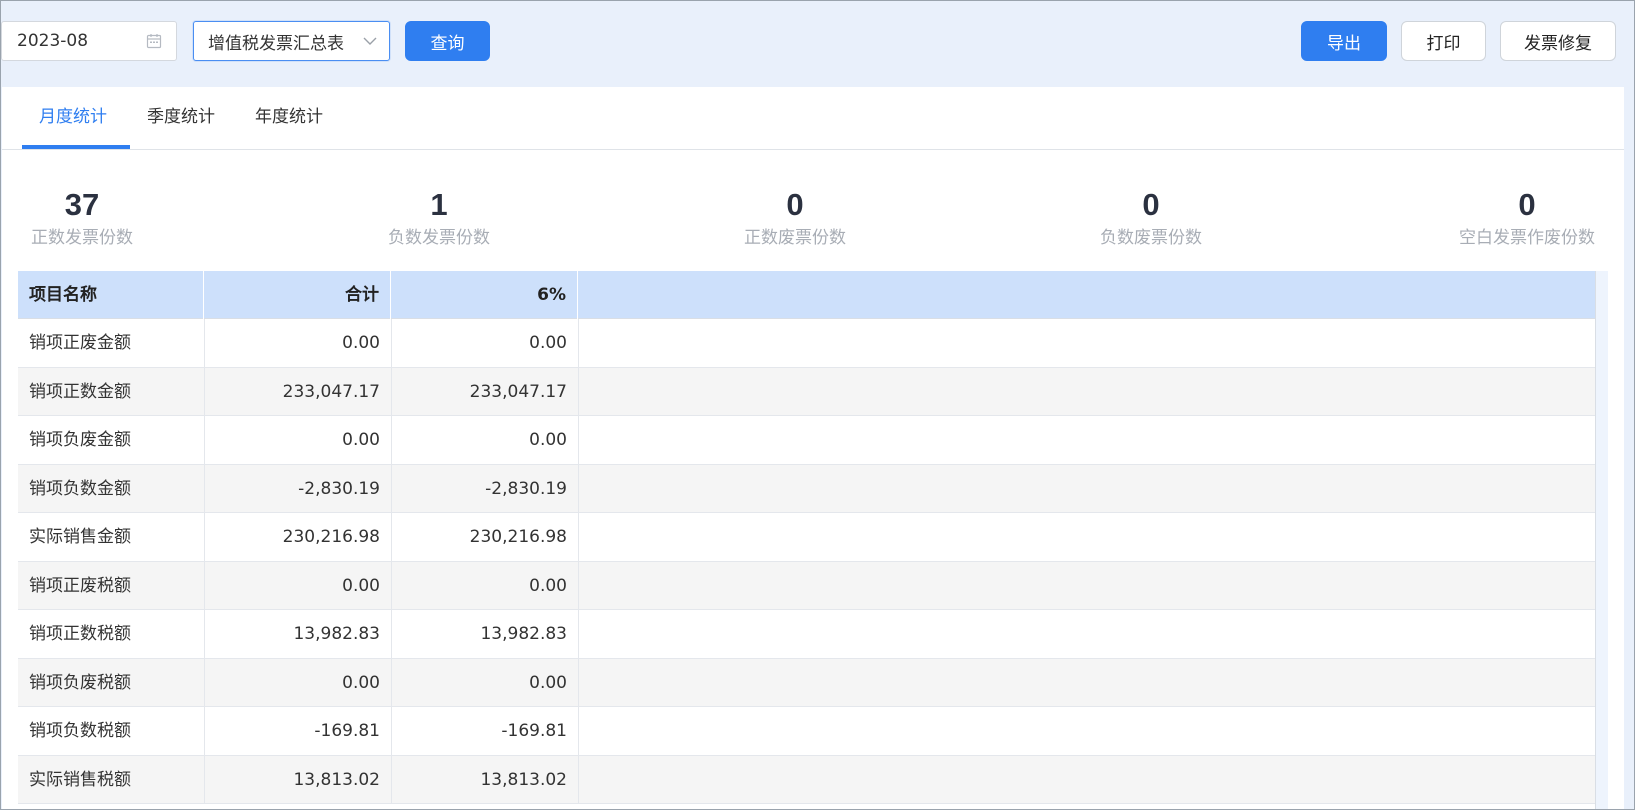 The image size is (1635, 810). What do you see at coordinates (813, 682) in the screenshot?
I see `table-row: 销项负废税额 0.00 0.00` at bounding box center [813, 682].